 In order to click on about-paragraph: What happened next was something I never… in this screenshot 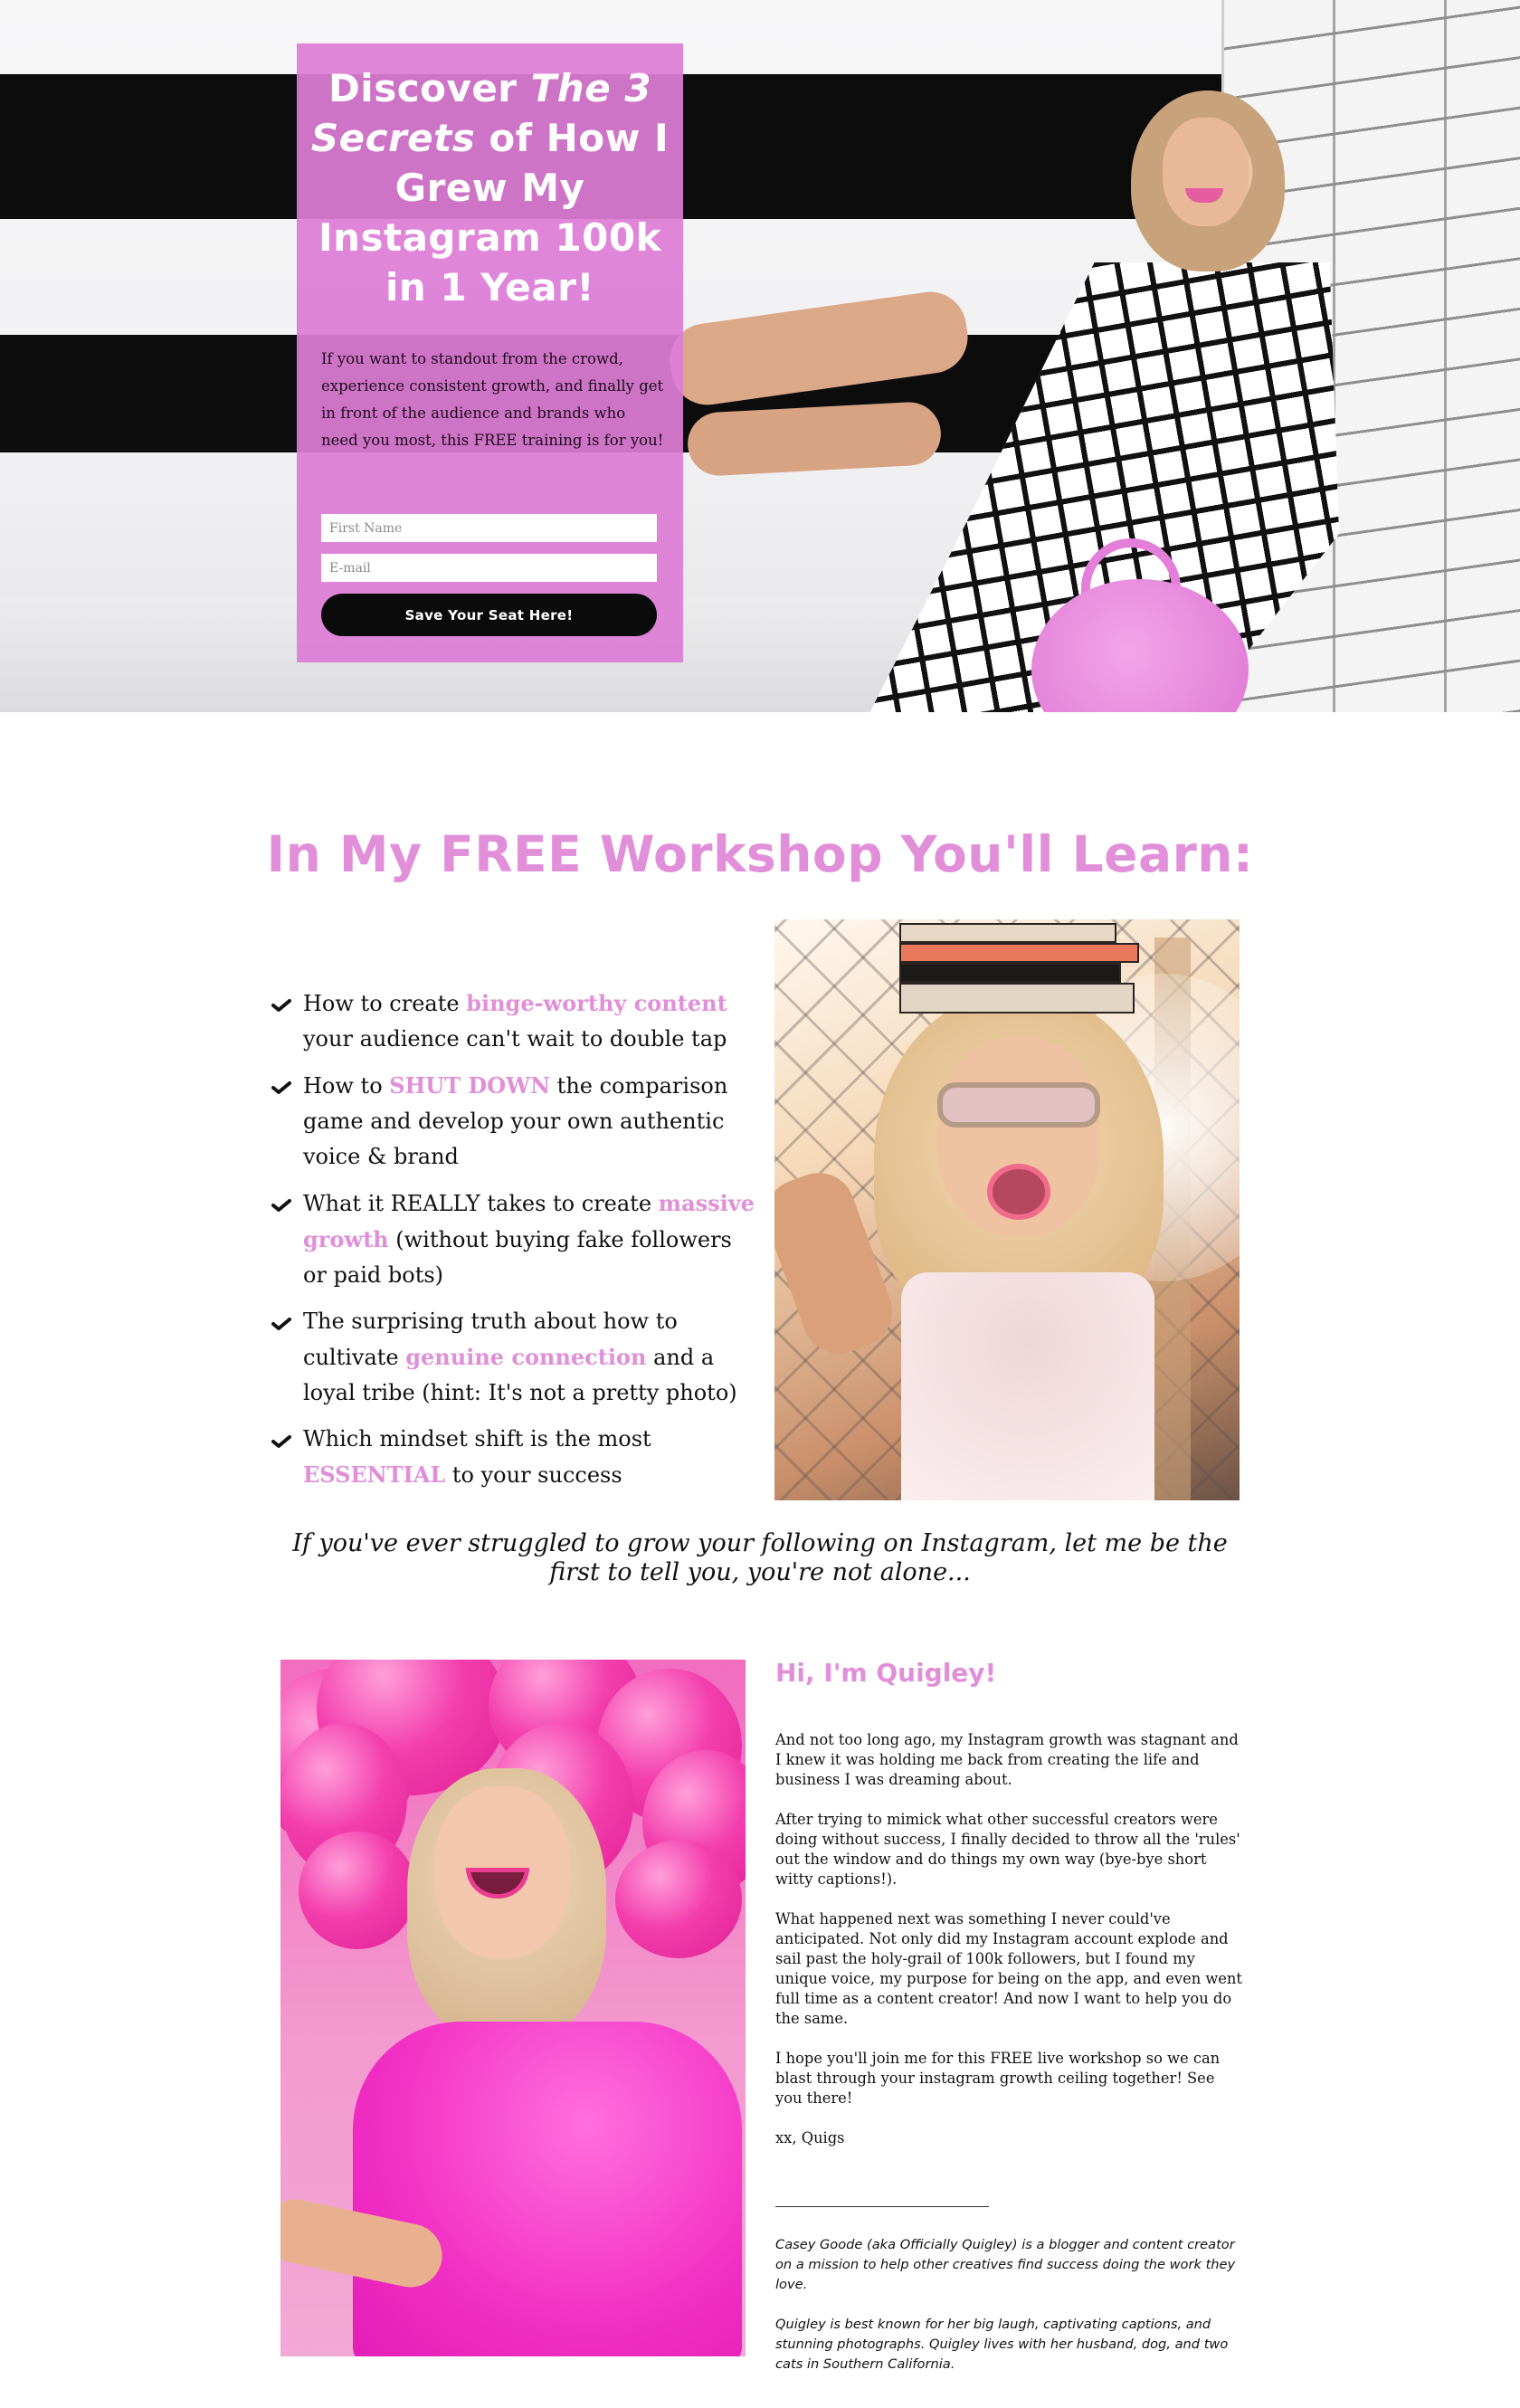, I will do `click(1009, 1968)`.